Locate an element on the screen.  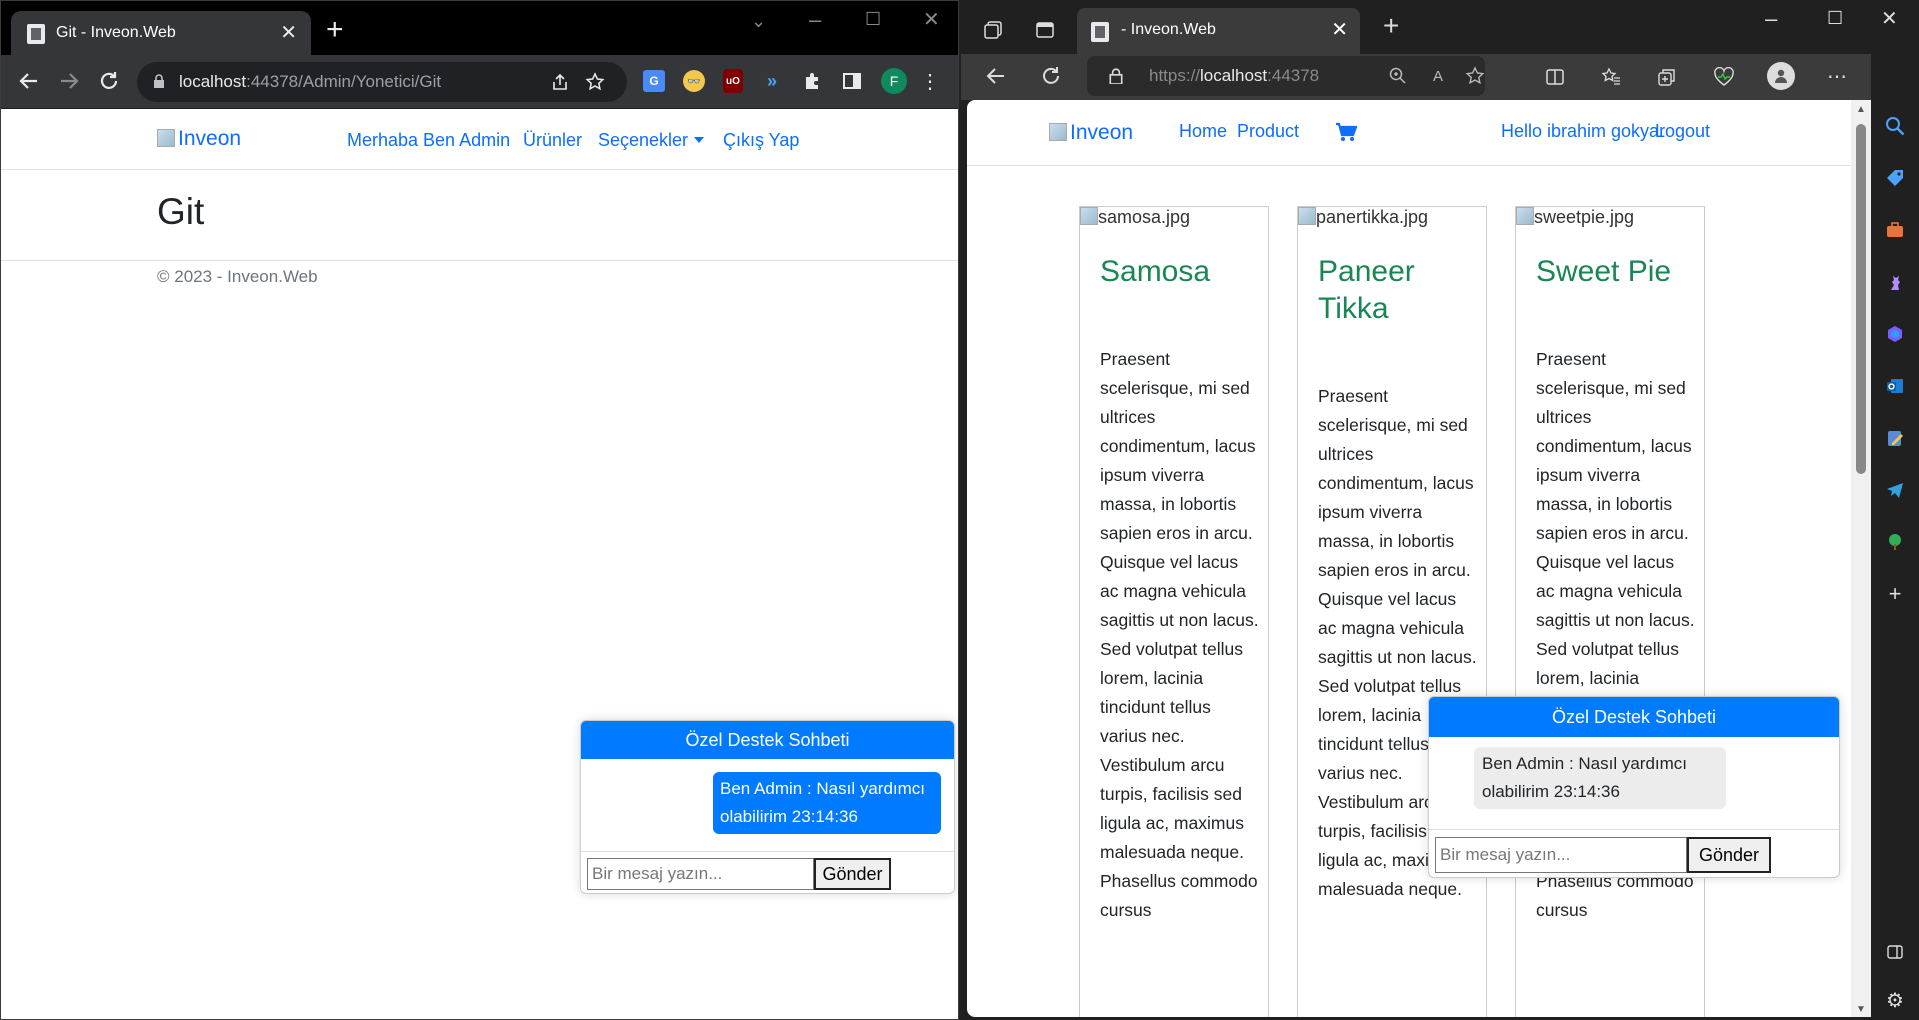
extension-face-icon: 👓 is located at coordinates (694, 81).